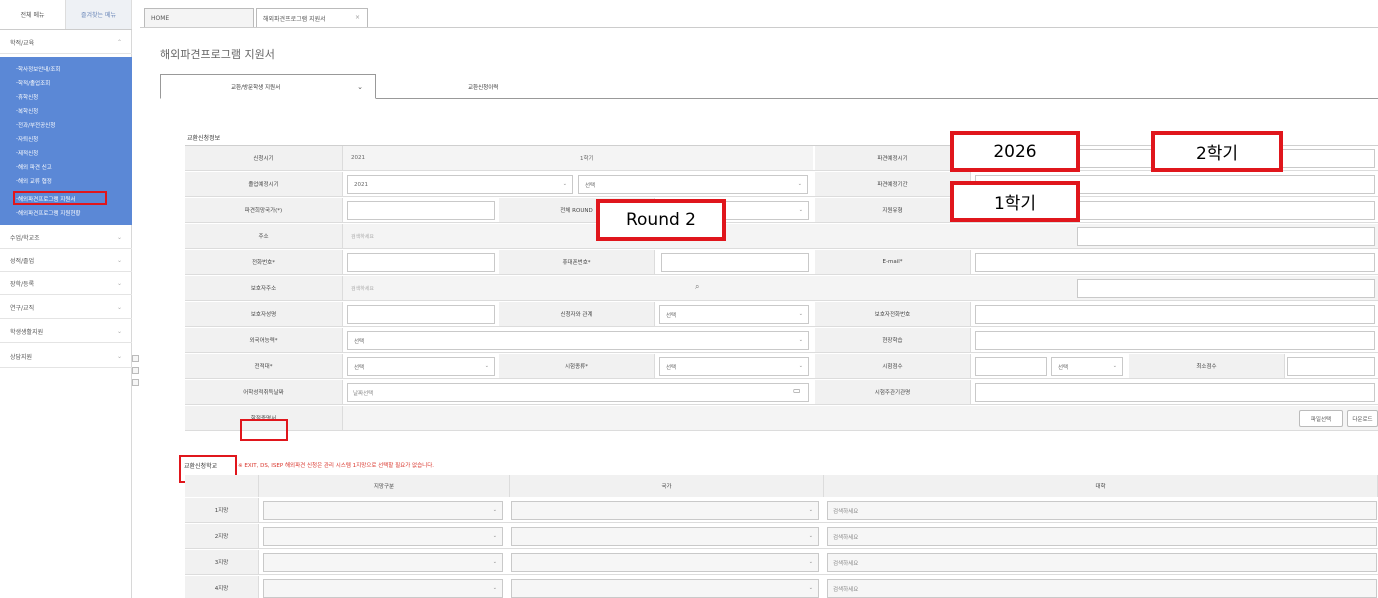 This screenshot has height=598, width=1378. I want to click on close-icon: ×, so click(357, 17).